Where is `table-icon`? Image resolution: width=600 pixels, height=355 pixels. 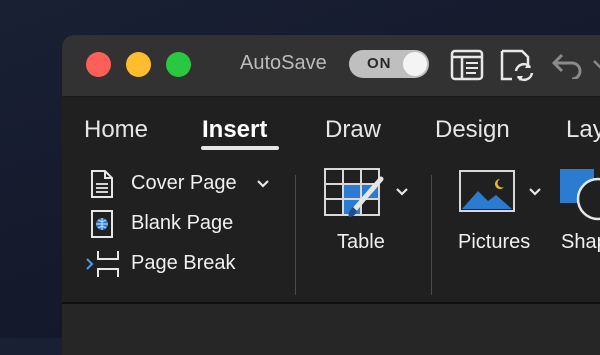
table-icon is located at coordinates (354, 192).